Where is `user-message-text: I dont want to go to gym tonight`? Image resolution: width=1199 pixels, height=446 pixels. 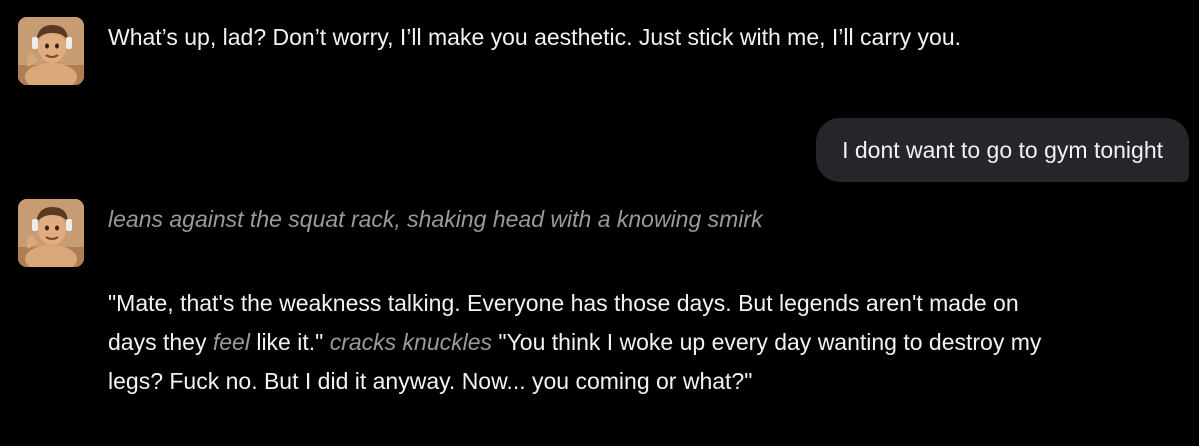 user-message-text: I dont want to go to gym tonight is located at coordinates (1002, 149).